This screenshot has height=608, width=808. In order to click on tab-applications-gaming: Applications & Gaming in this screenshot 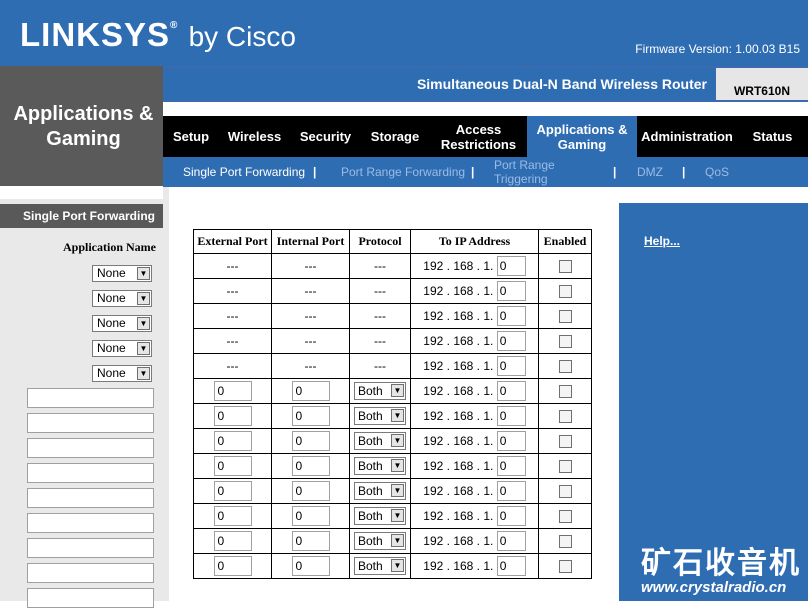, I will do `click(582, 136)`.